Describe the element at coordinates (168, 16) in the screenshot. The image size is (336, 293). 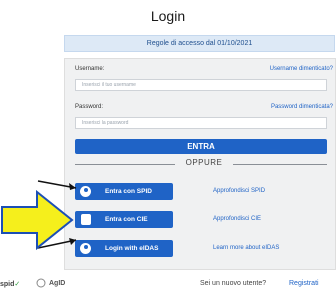
I see `page-title: Login` at that location.